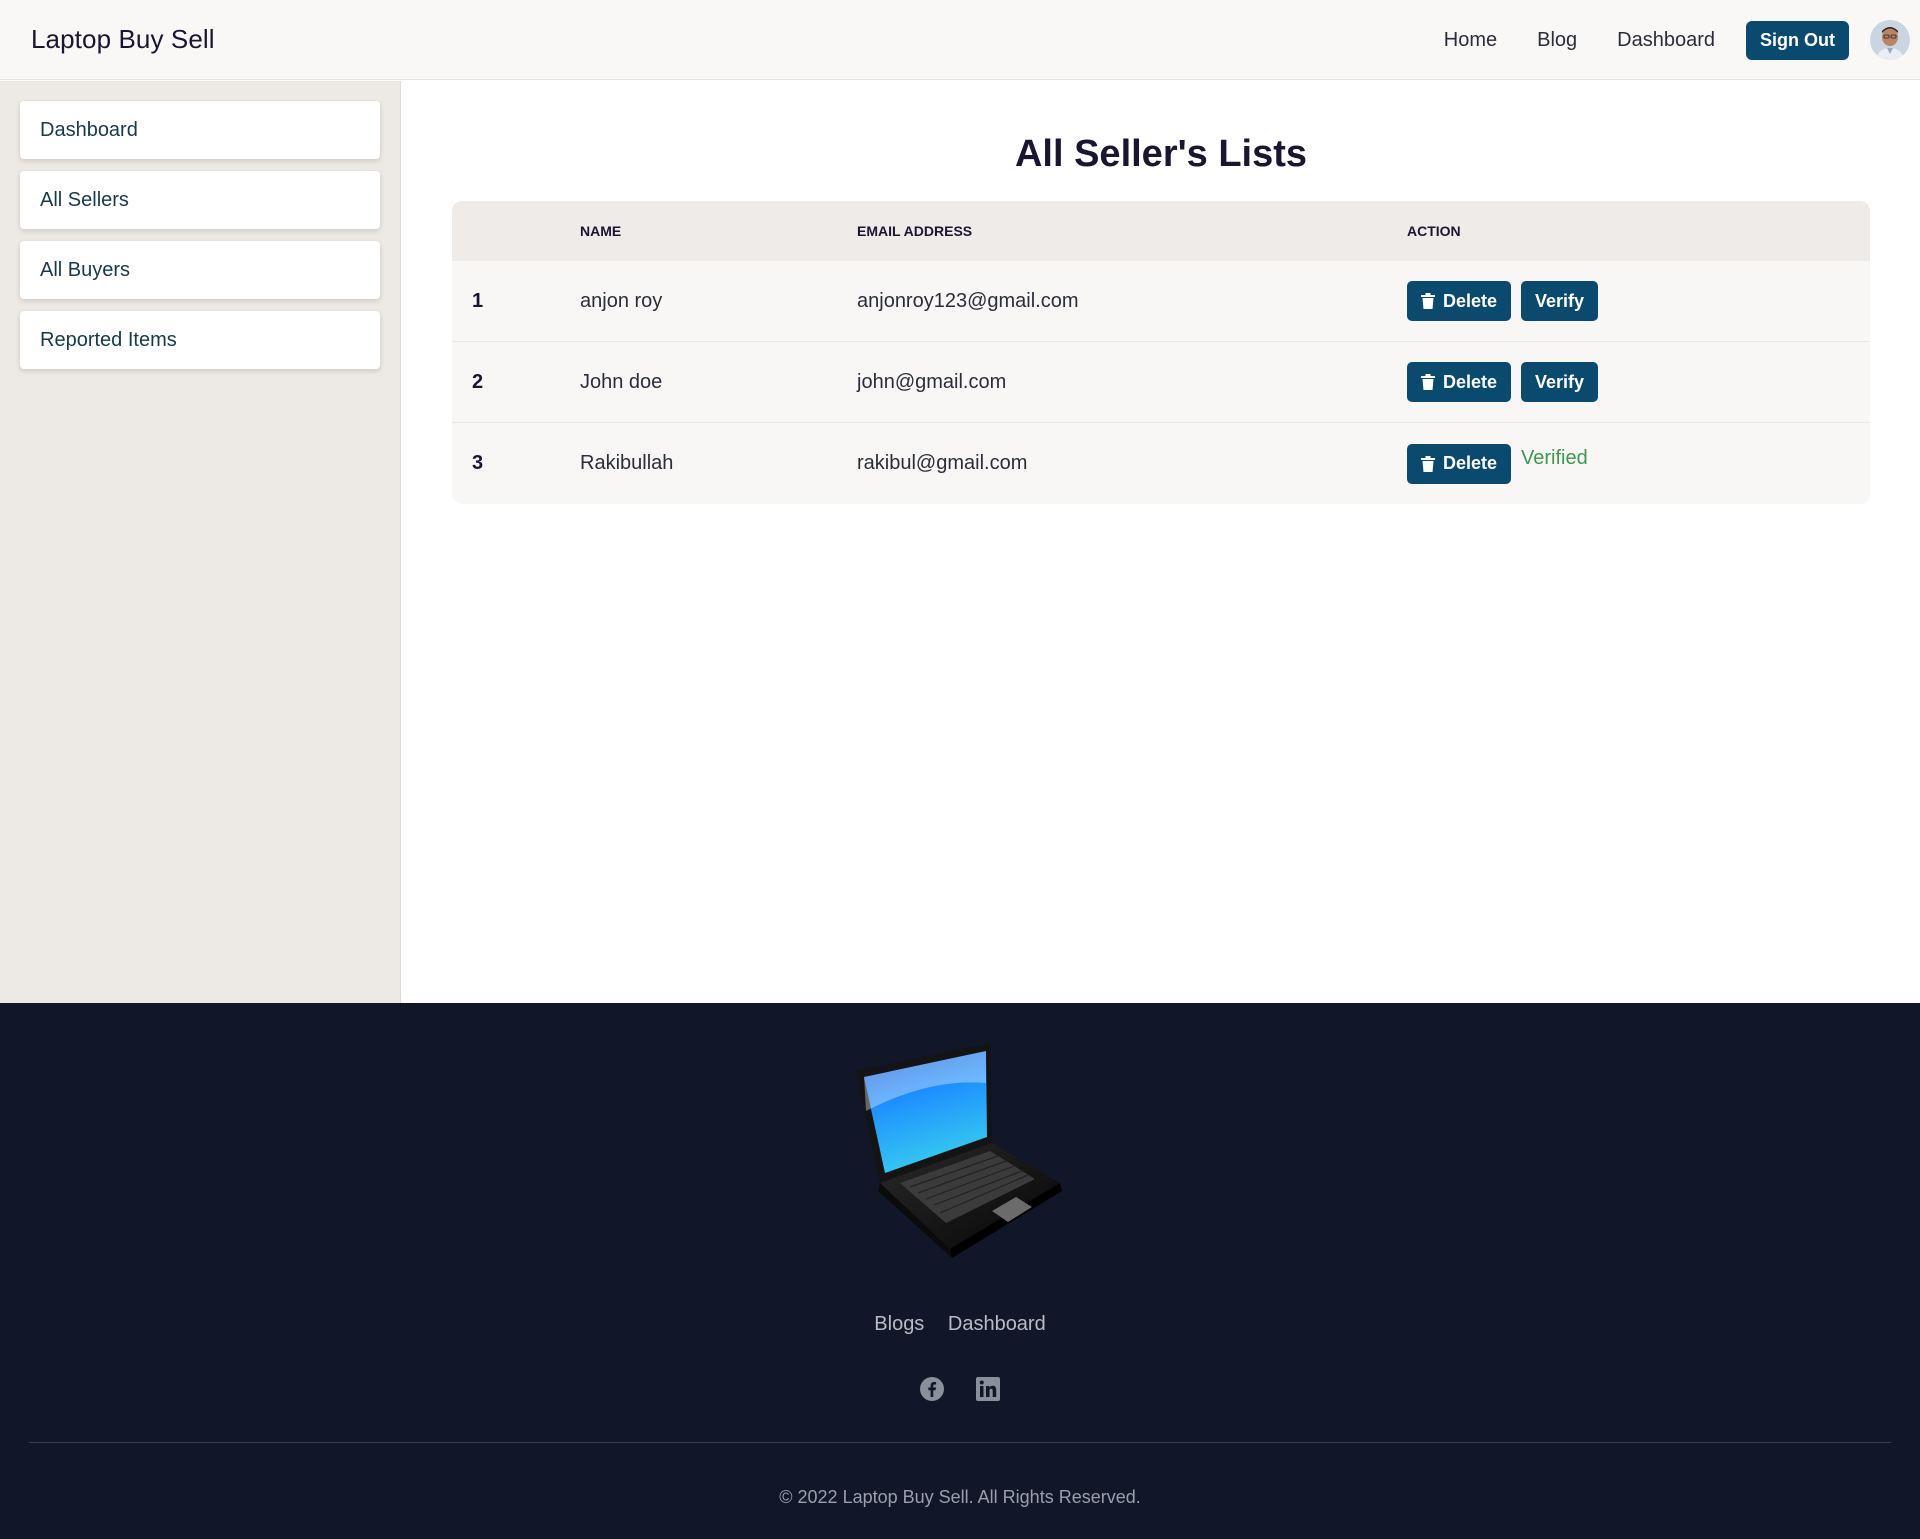 Image resolution: width=1920 pixels, height=1539 pixels. I want to click on footer-divider, so click(960, 1442).